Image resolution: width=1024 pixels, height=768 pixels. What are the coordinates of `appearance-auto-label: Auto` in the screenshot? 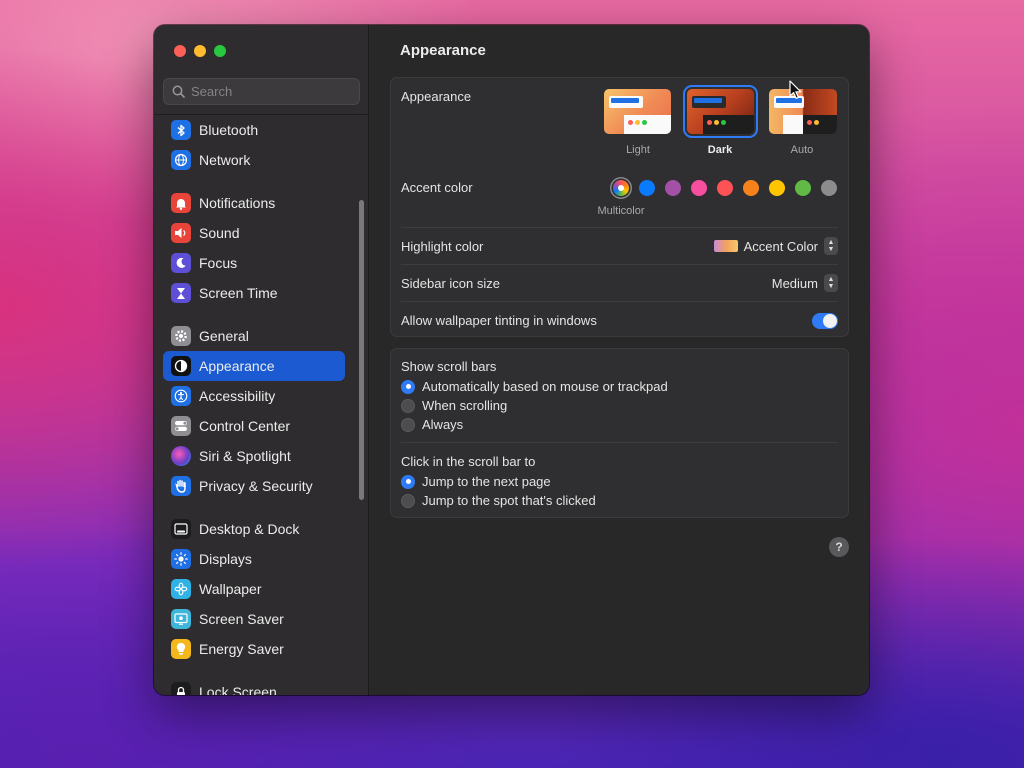 It's located at (802, 150).